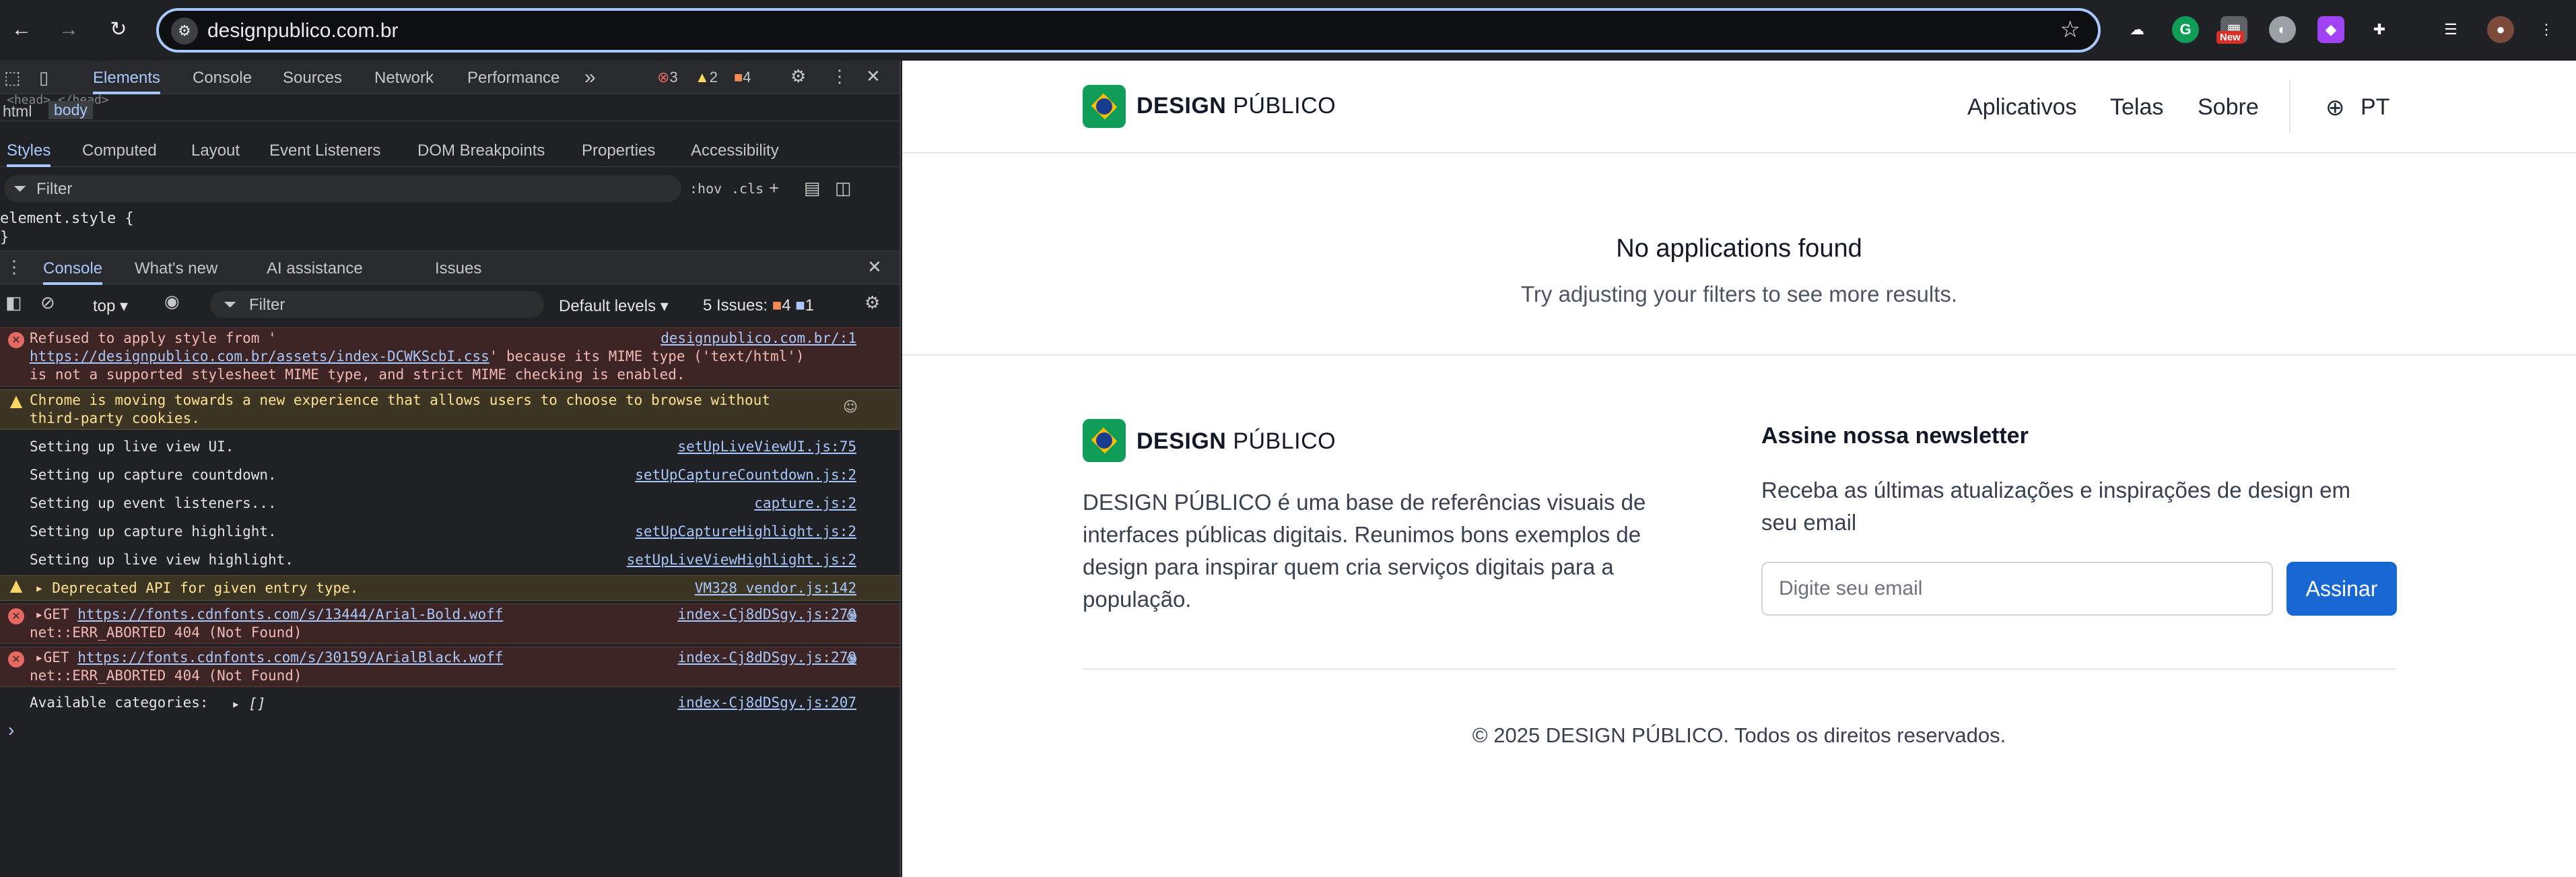 Image resolution: width=2576 pixels, height=877 pixels. What do you see at coordinates (118, 29) in the screenshot?
I see `reload-icon: ↻` at bounding box center [118, 29].